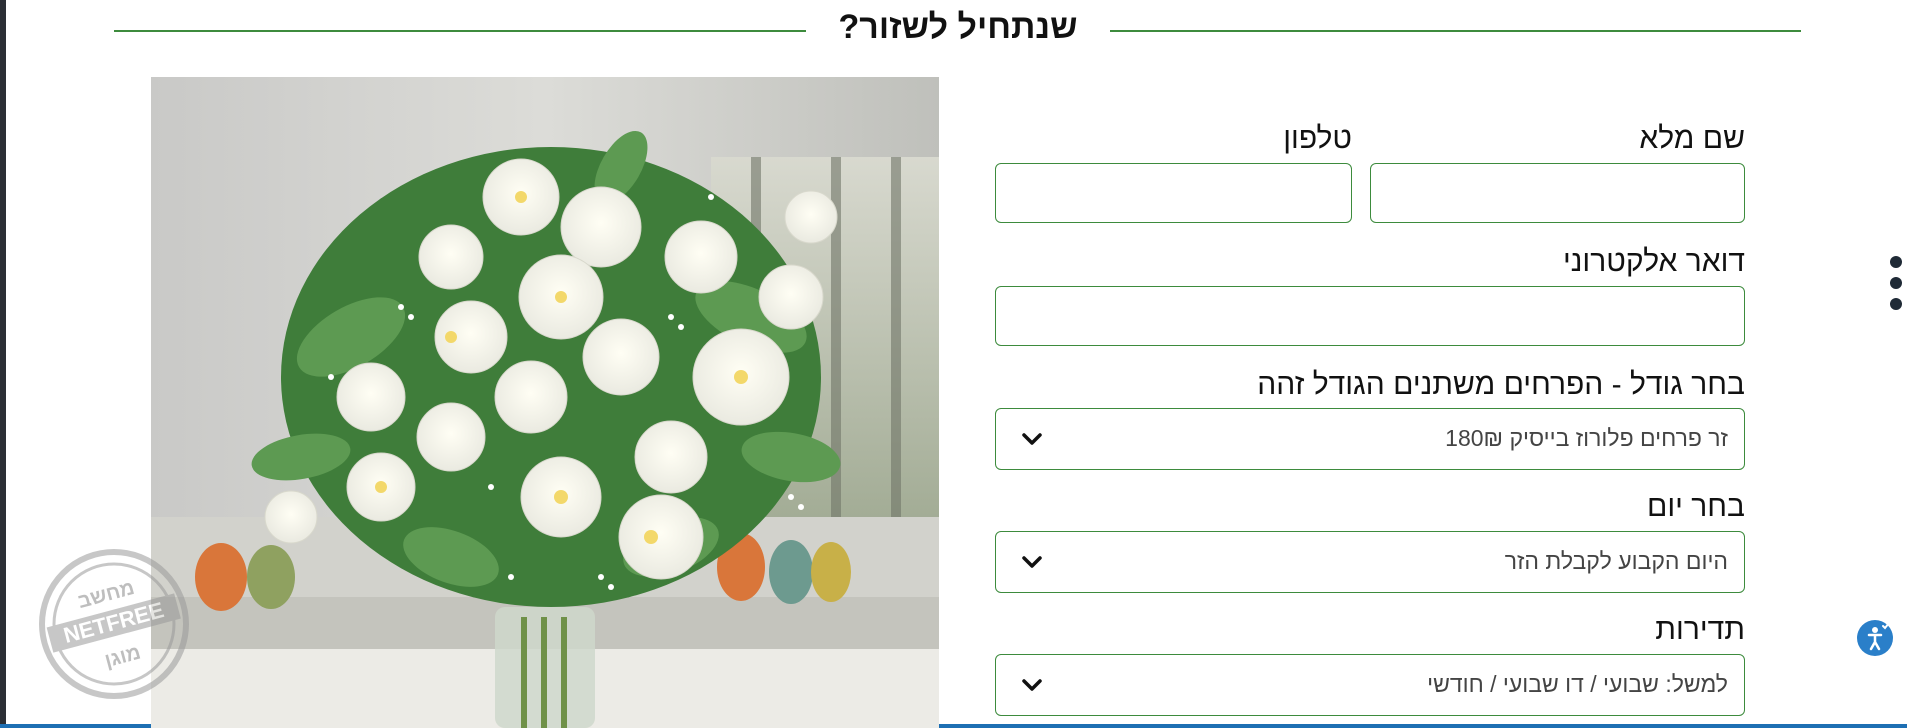  Describe the element at coordinates (1897, 289) in the screenshot. I see `kebab-menu-icon` at that location.